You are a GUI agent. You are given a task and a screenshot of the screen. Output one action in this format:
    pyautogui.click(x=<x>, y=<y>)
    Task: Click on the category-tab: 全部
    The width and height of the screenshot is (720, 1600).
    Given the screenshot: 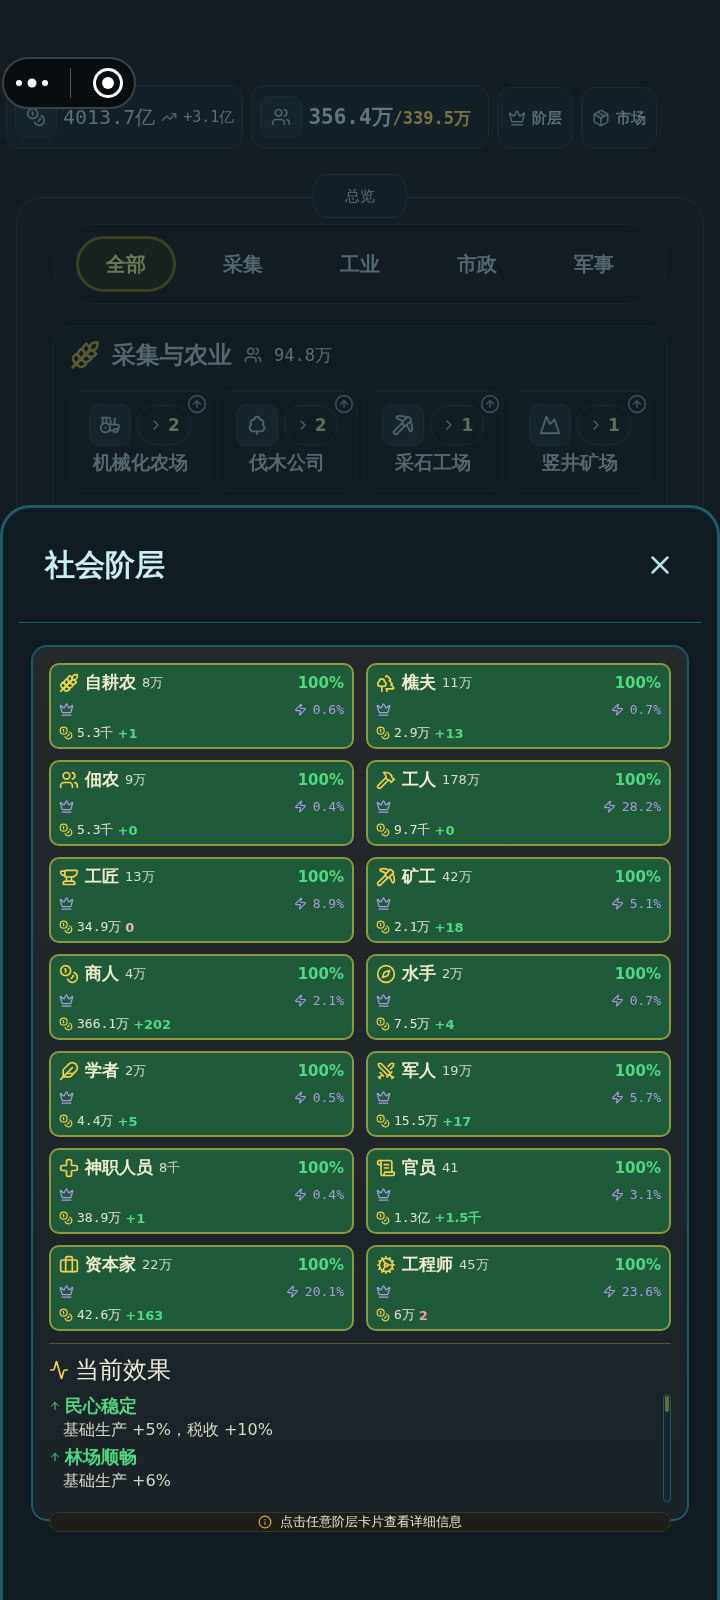 What is the action you would take?
    pyautogui.click(x=126, y=264)
    